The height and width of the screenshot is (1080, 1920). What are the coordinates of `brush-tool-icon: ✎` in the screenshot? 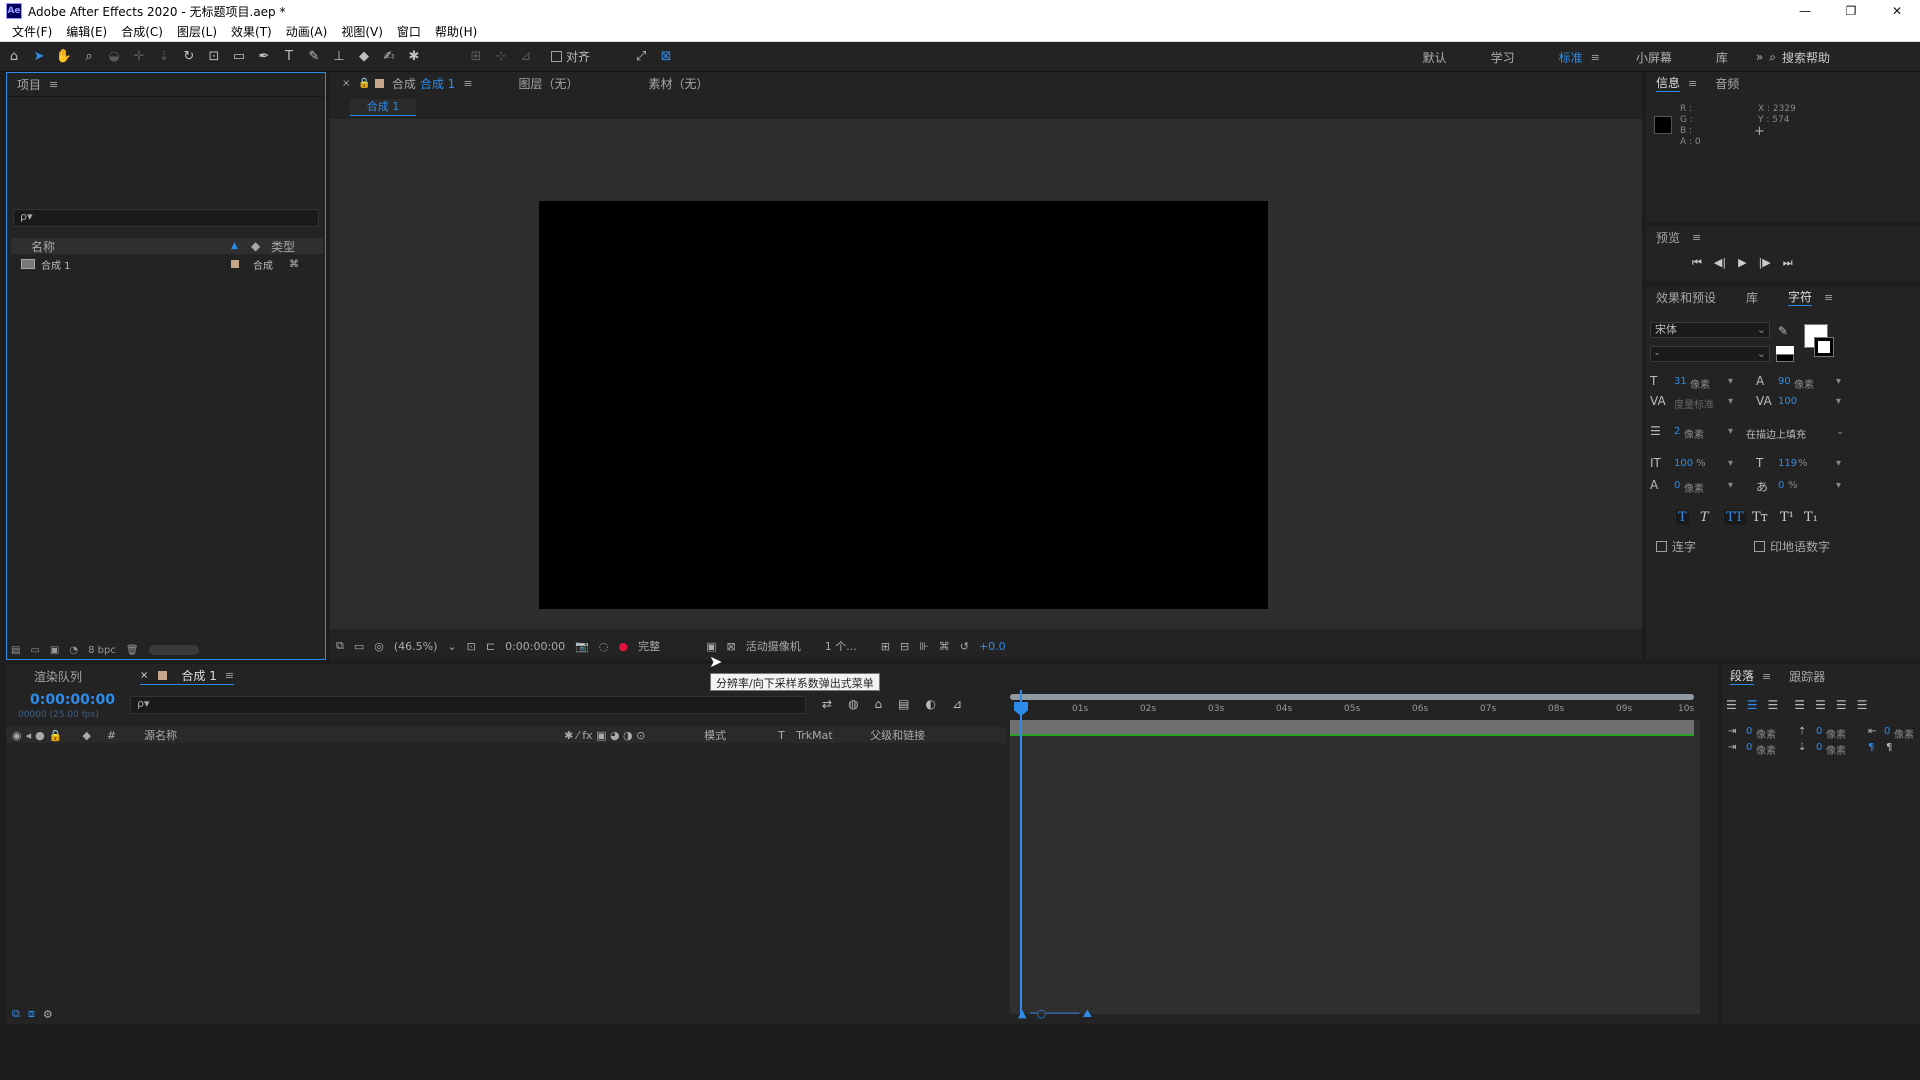 It's located at (314, 57).